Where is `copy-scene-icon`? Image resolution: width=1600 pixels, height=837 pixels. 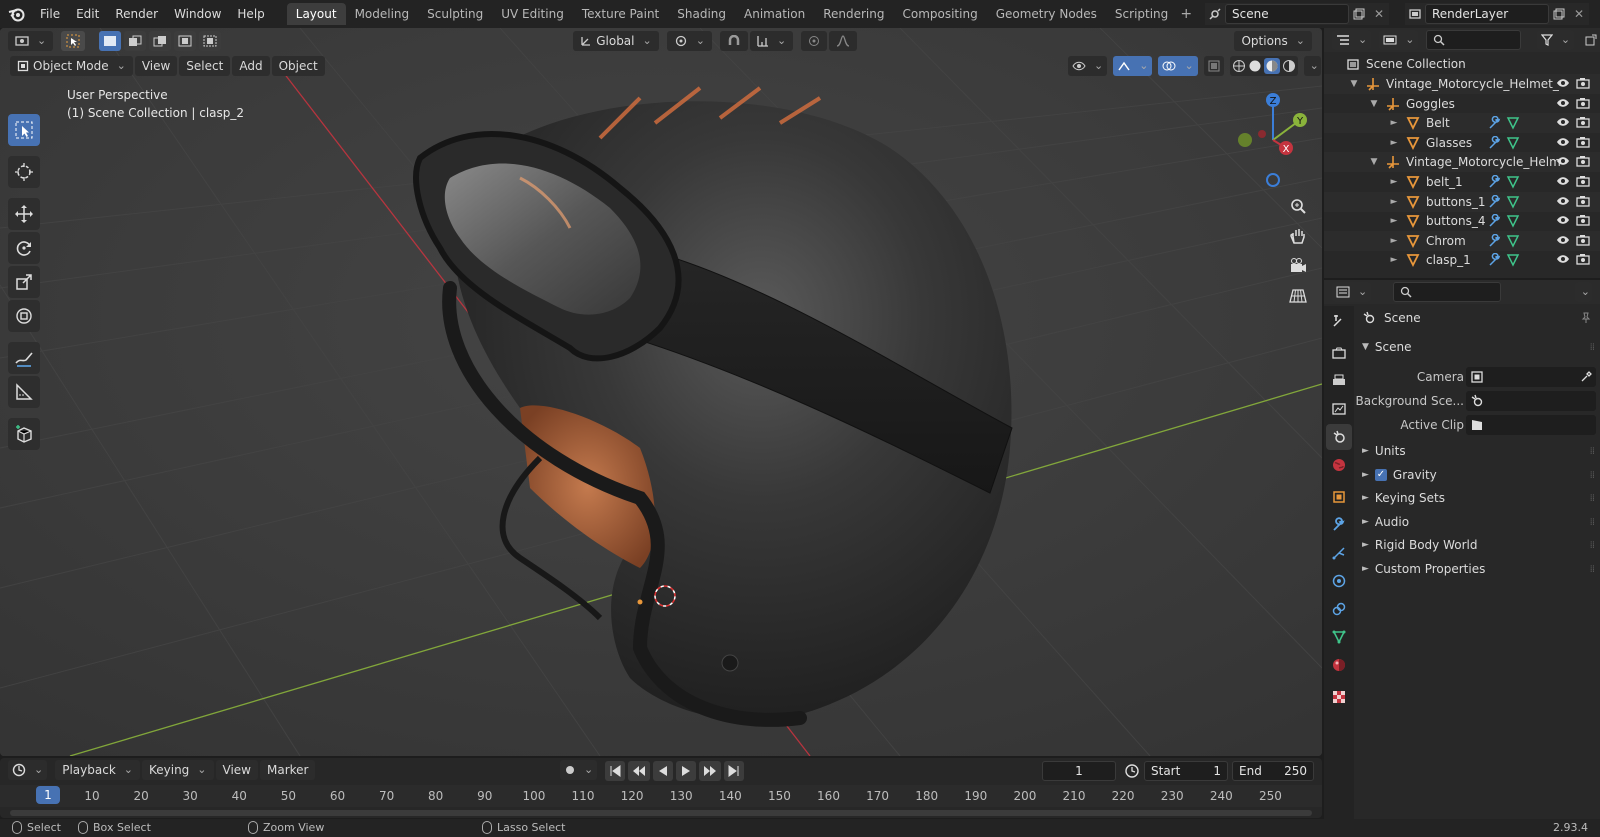 copy-scene-icon is located at coordinates (1359, 14).